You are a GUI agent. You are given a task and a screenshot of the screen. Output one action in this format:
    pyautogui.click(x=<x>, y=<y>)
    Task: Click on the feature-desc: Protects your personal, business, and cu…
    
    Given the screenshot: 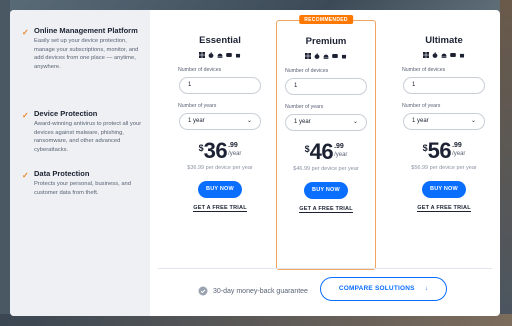 What is the action you would take?
    pyautogui.click(x=82, y=188)
    